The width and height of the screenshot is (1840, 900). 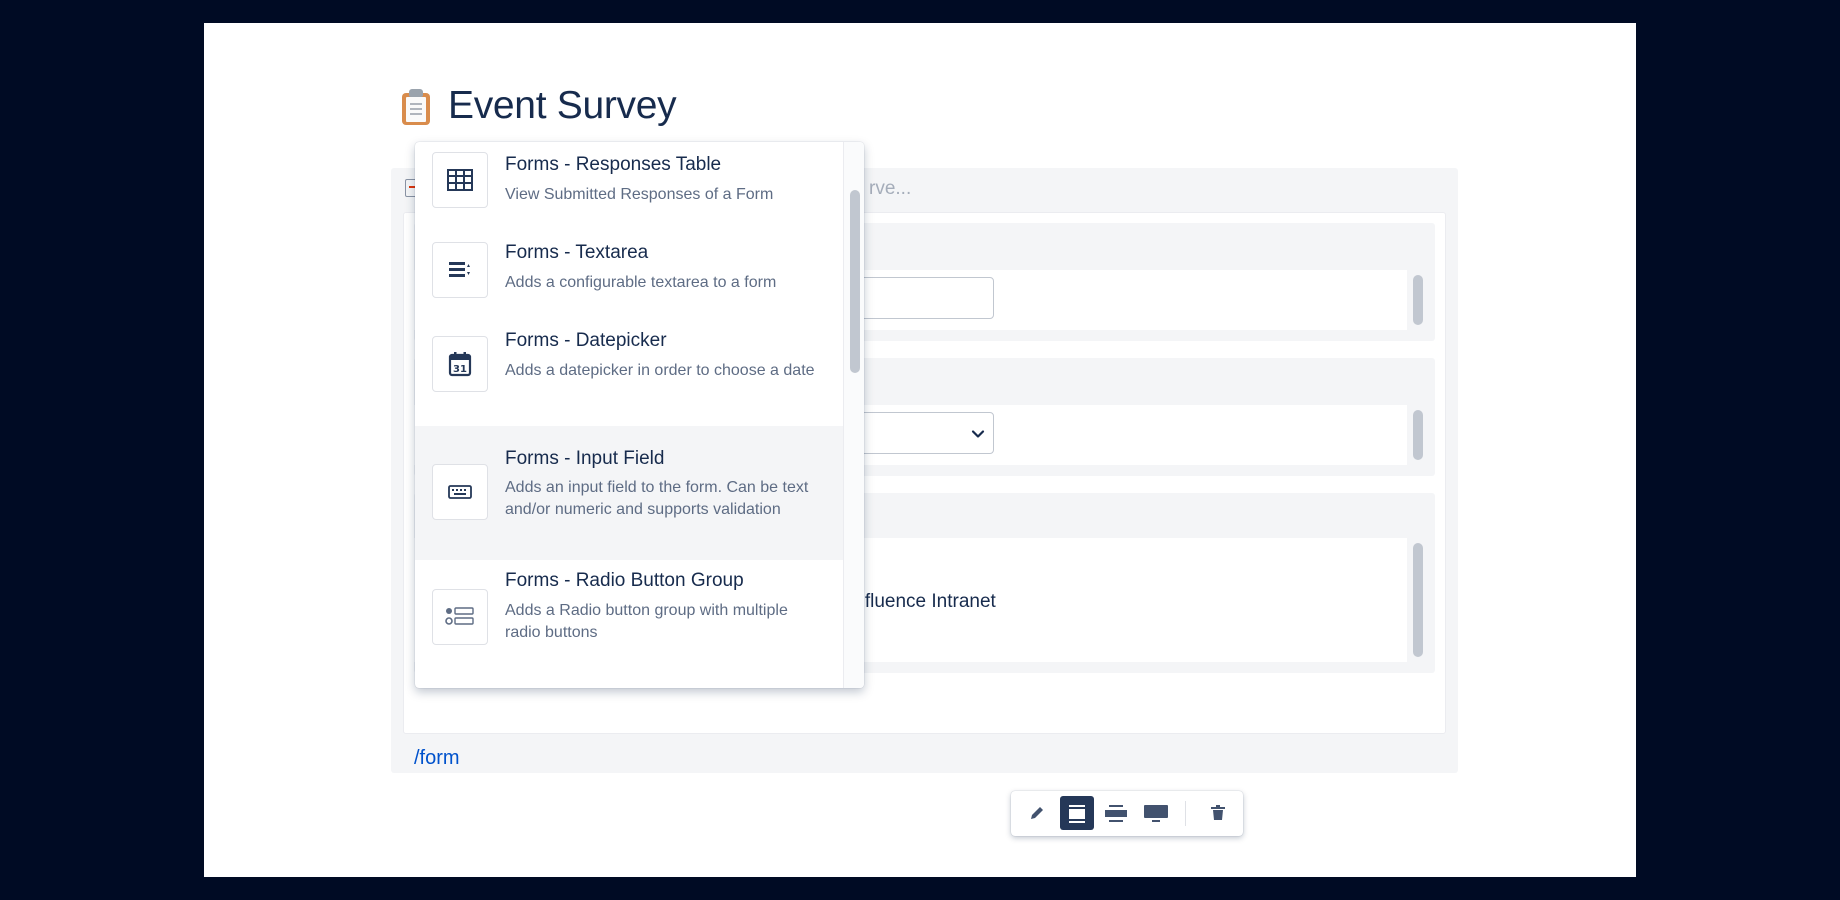 What do you see at coordinates (1185, 813) in the screenshot?
I see `toolbar-divider` at bounding box center [1185, 813].